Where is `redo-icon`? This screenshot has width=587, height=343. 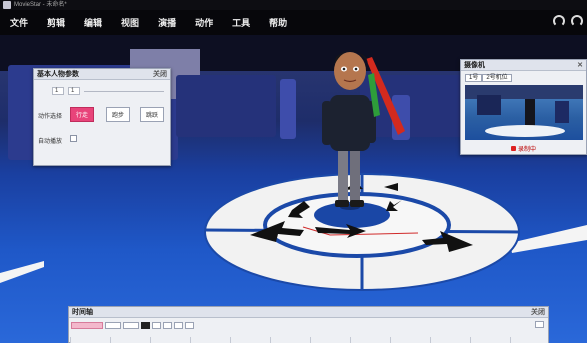
redo-icon is located at coordinates (577, 21).